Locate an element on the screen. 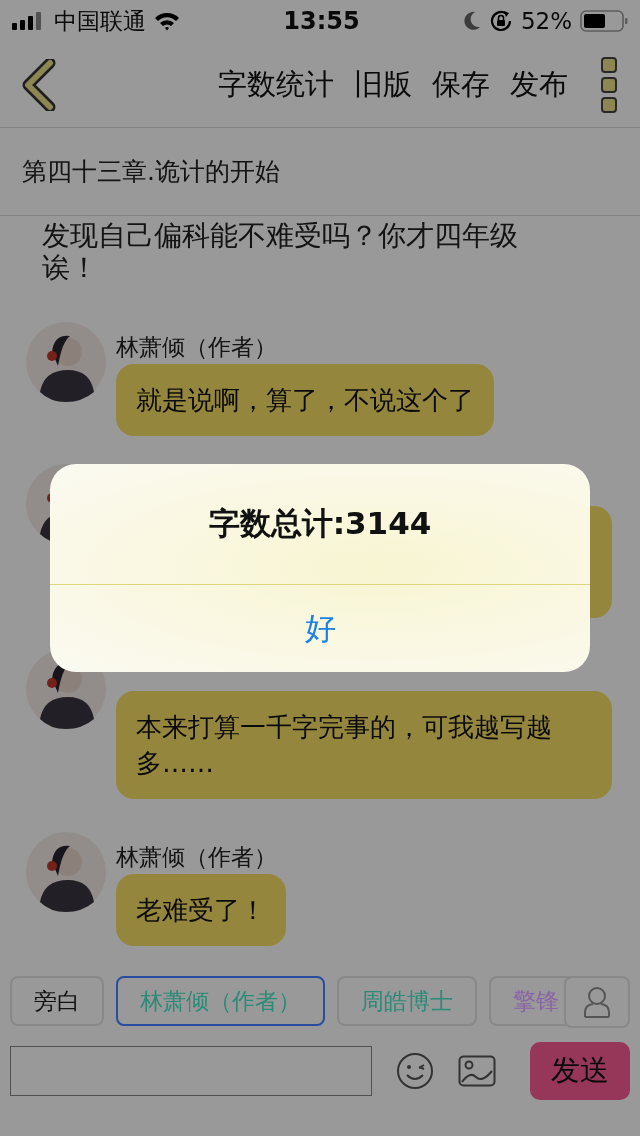 This screenshot has height=1136, width=640. toolbar-button: 旧版 is located at coordinates (383, 84).